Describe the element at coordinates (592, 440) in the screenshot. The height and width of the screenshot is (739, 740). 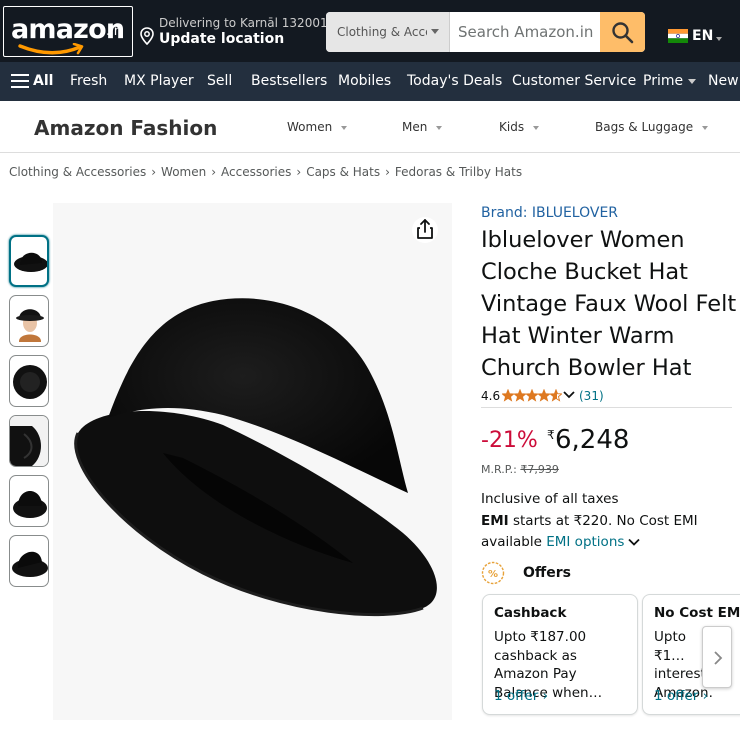
I see `price: 6,248` at that location.